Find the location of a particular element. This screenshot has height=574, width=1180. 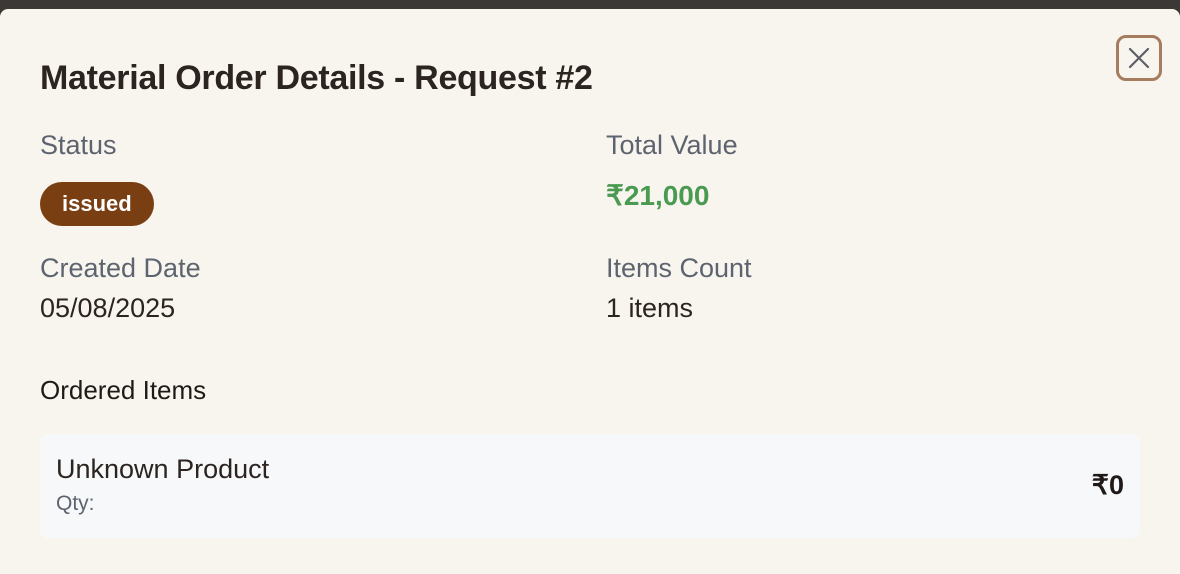

ordered-items-title: Ordered Items is located at coordinates (123, 390).